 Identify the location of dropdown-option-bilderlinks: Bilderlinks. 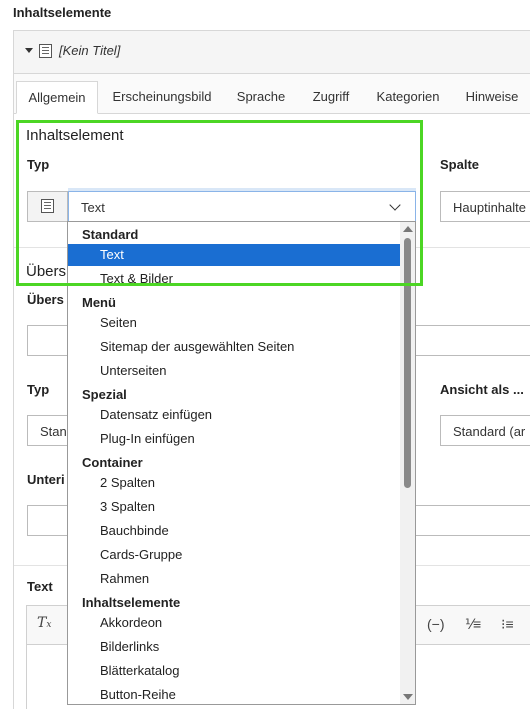
(234, 647).